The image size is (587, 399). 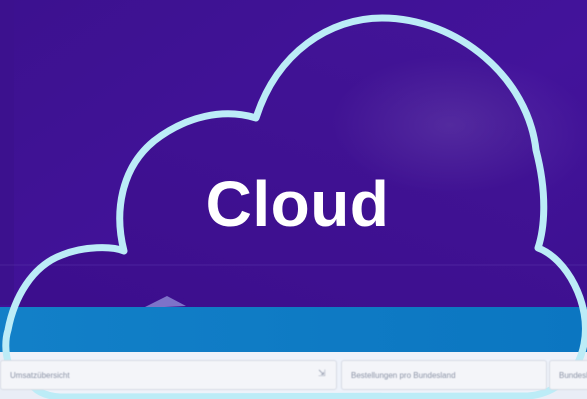 What do you see at coordinates (40, 375) in the screenshot?
I see `panel-title: Umsatzübersicht` at bounding box center [40, 375].